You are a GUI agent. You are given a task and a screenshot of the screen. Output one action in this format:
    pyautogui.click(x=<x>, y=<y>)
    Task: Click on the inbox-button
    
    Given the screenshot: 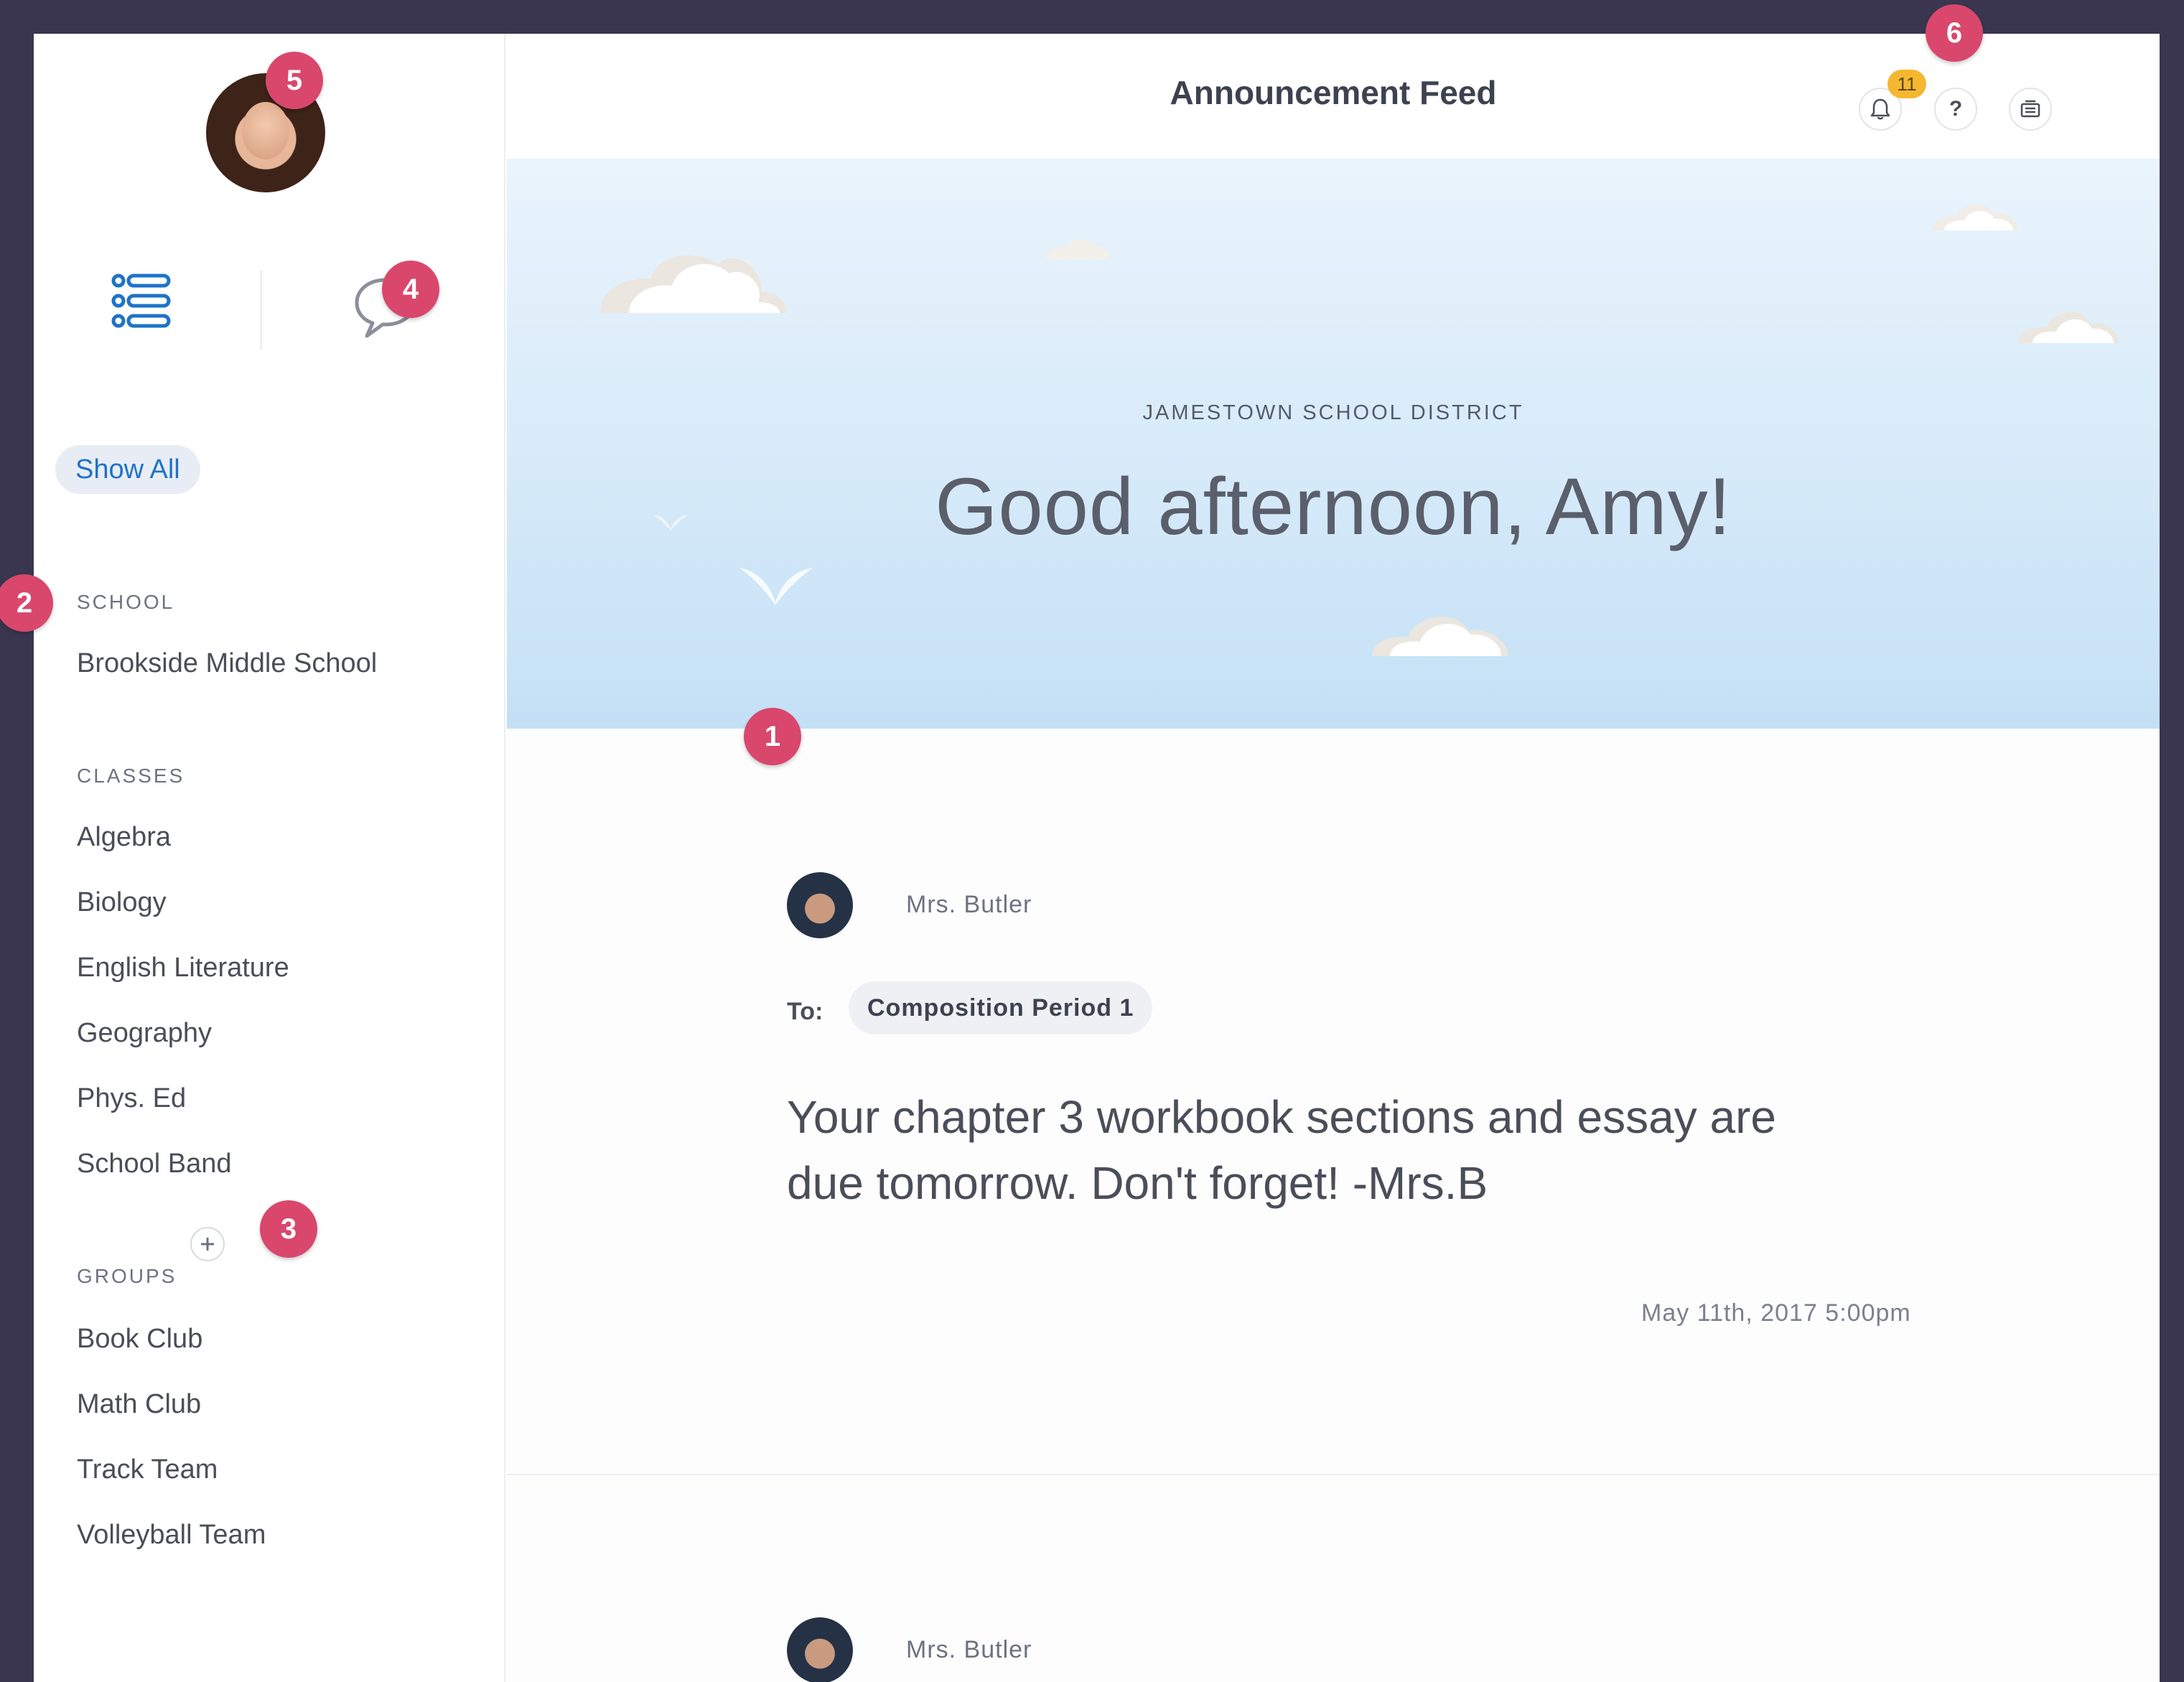 What is the action you would take?
    pyautogui.click(x=2030, y=109)
    